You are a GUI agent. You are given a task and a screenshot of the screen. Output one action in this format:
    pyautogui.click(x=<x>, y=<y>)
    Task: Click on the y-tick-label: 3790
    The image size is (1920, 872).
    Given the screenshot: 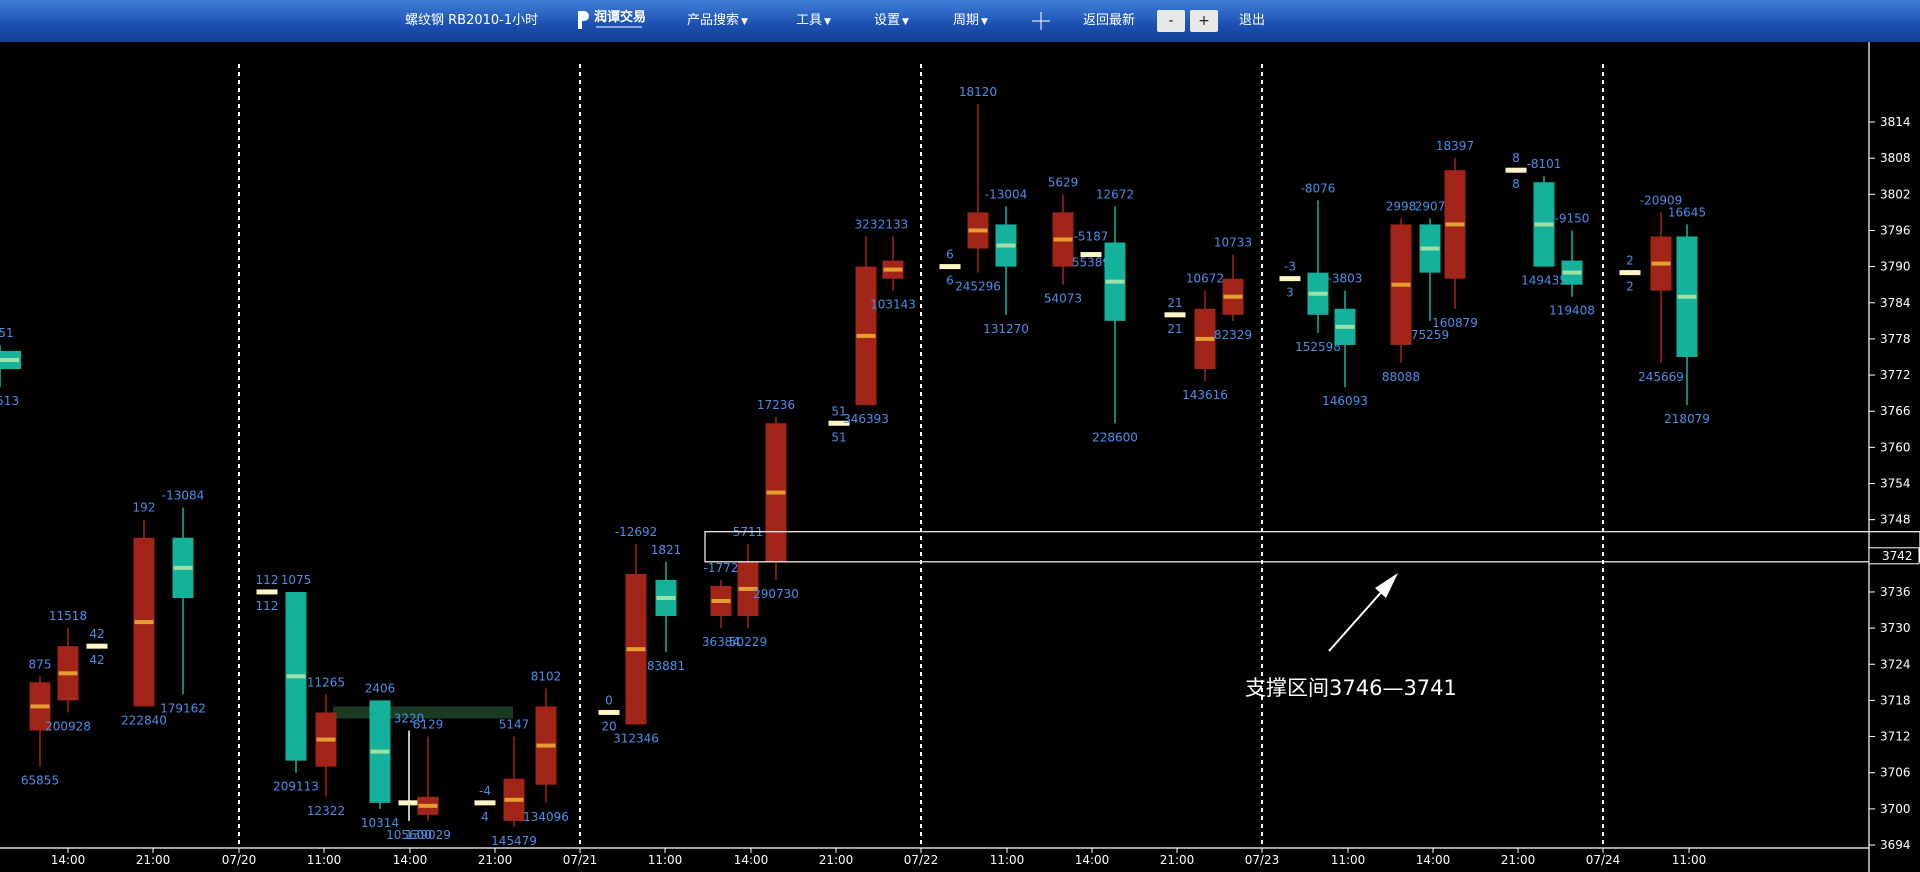 What is the action you would take?
    pyautogui.click(x=1895, y=267)
    